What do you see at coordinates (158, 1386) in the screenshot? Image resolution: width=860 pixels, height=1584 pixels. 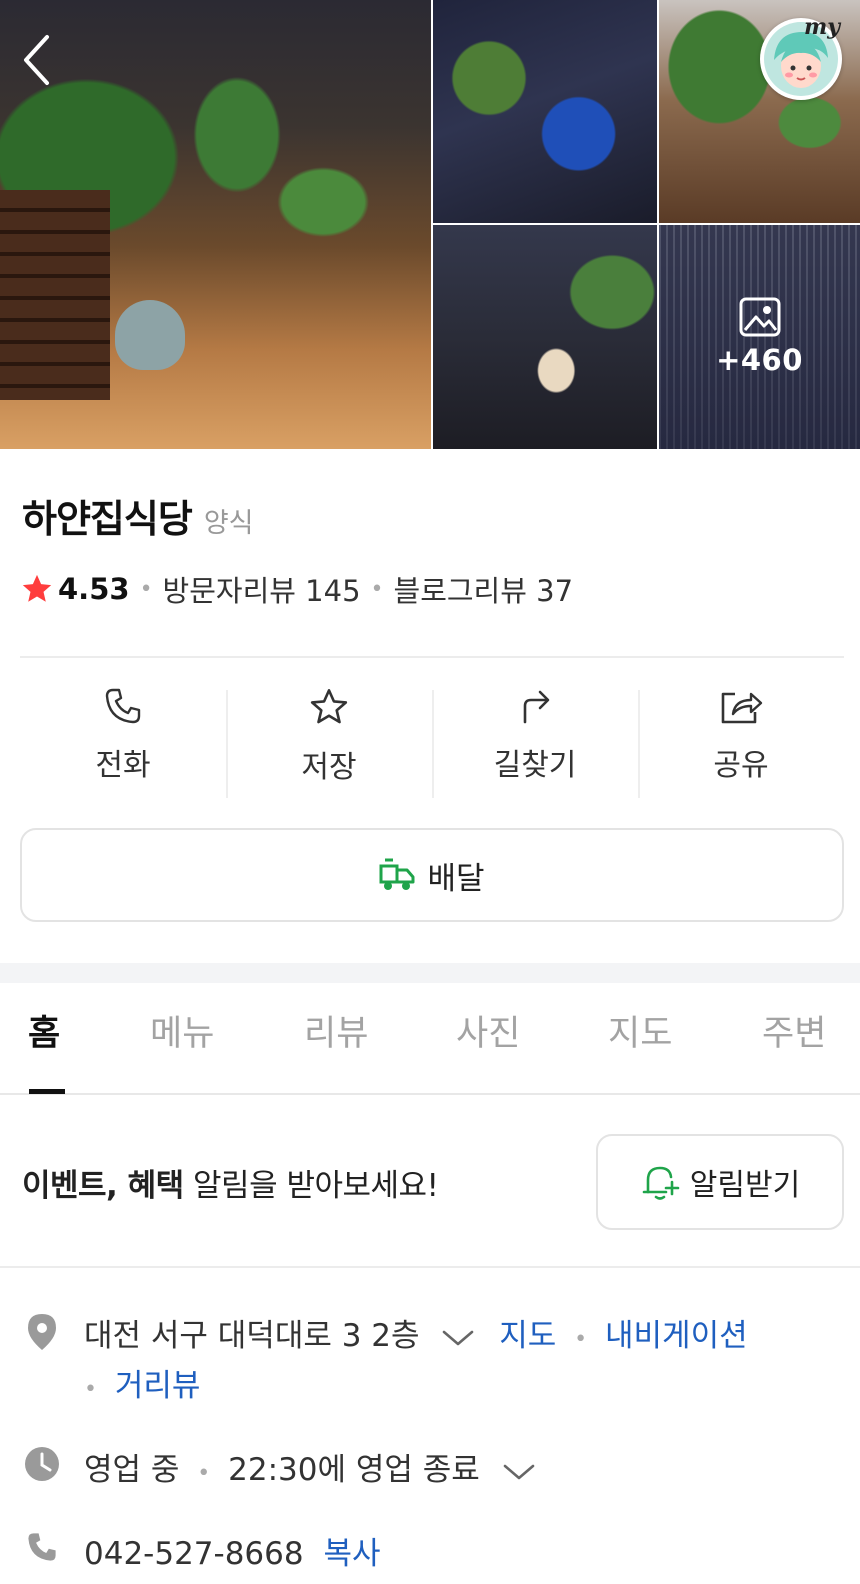 I see `street-view-link: 거리뷰` at bounding box center [158, 1386].